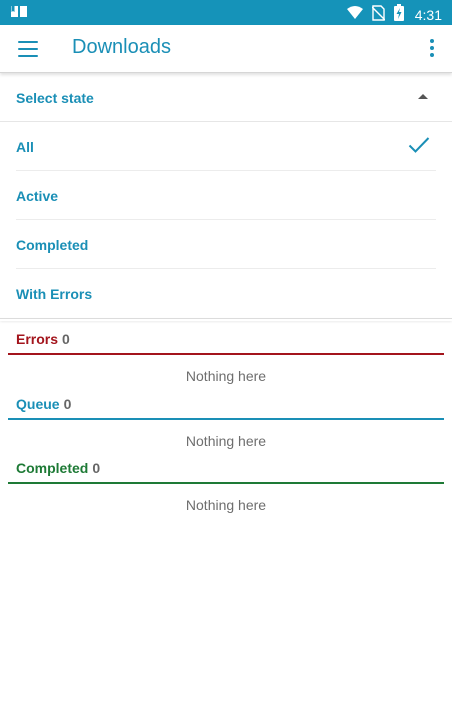  I want to click on queue-empty-text: Nothing here, so click(226, 441).